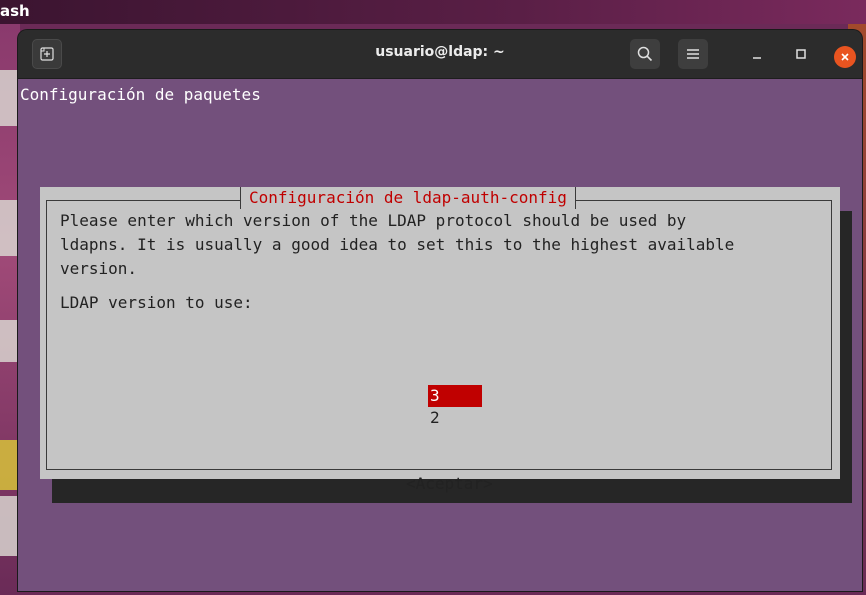 This screenshot has height=595, width=866. I want to click on ldap-version-option-3: 3, so click(455, 396).